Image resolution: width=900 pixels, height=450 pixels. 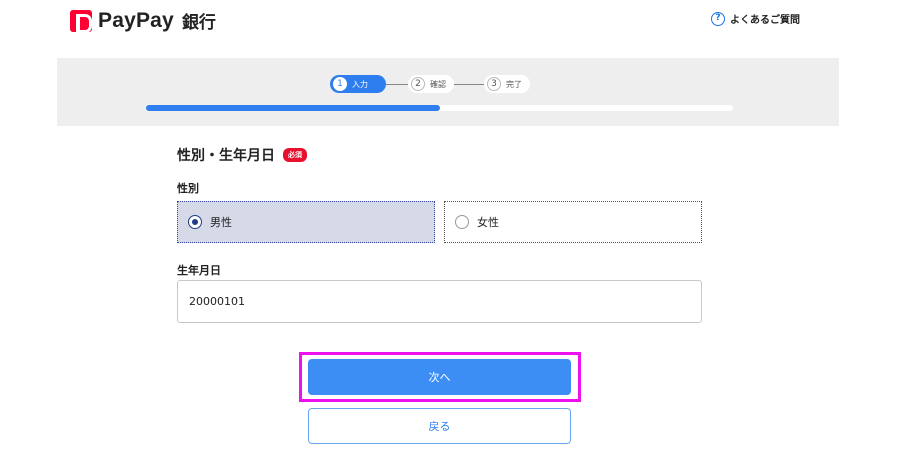 What do you see at coordinates (573, 222) in the screenshot?
I see `gender-option-female: 女性` at bounding box center [573, 222].